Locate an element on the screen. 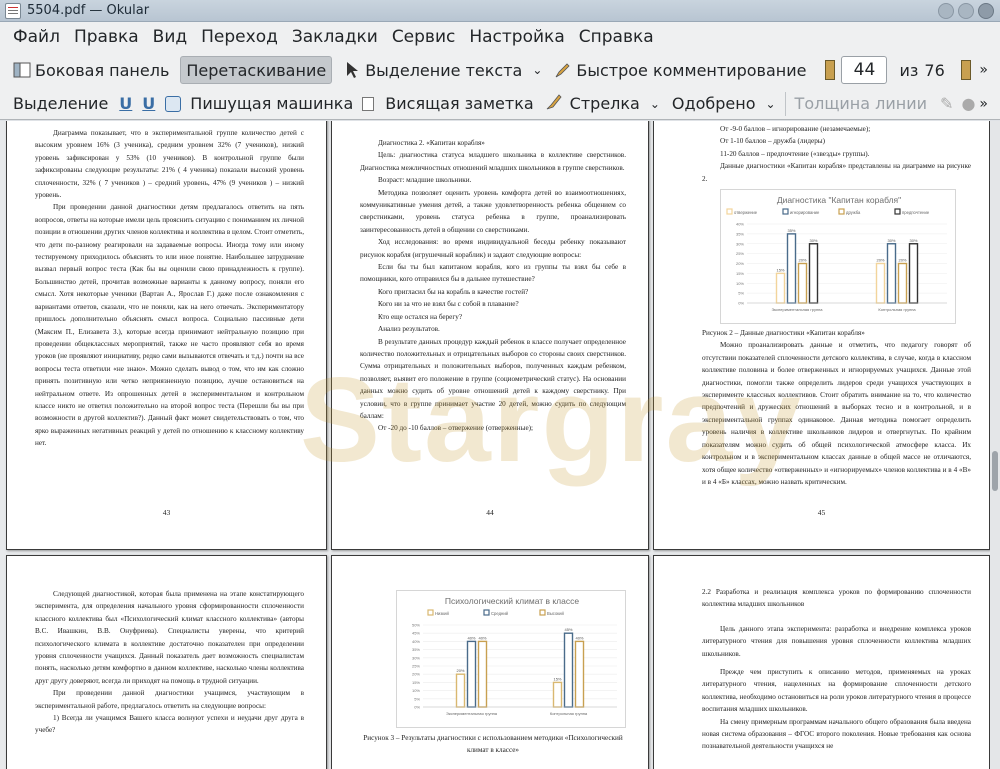  text-select-label: Выделение текста is located at coordinates (444, 70).